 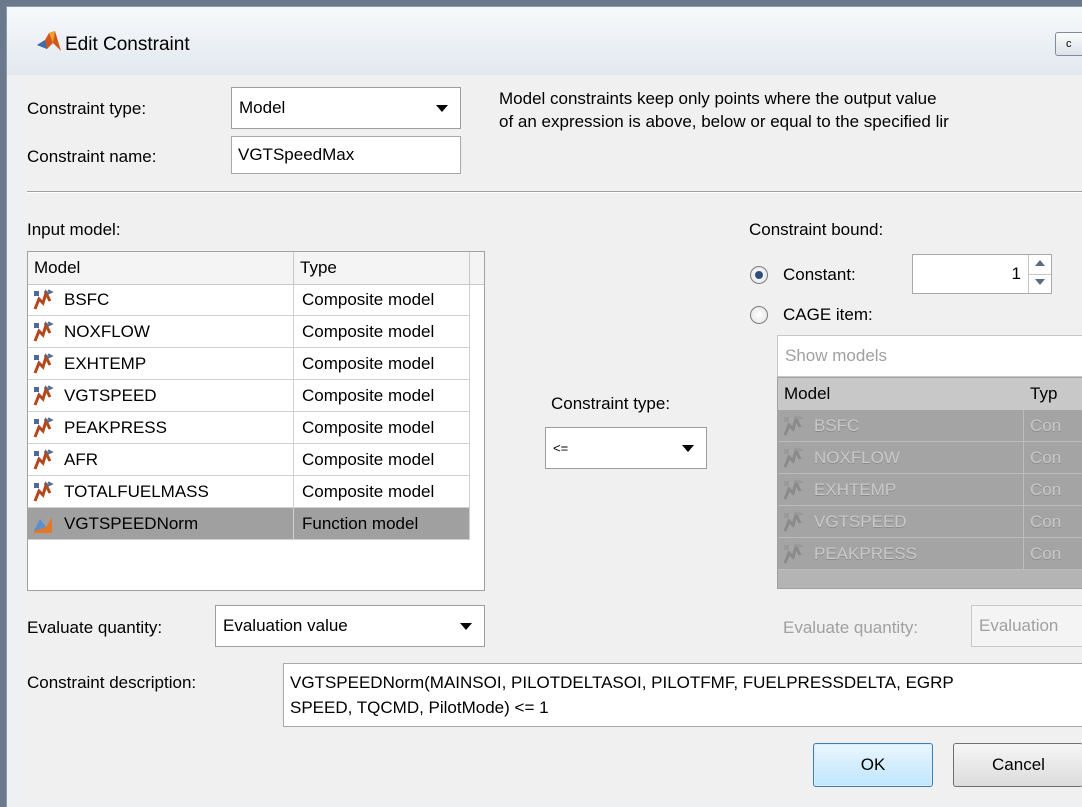 I want to click on constraint-name-label: Constraint name:, so click(x=92, y=156).